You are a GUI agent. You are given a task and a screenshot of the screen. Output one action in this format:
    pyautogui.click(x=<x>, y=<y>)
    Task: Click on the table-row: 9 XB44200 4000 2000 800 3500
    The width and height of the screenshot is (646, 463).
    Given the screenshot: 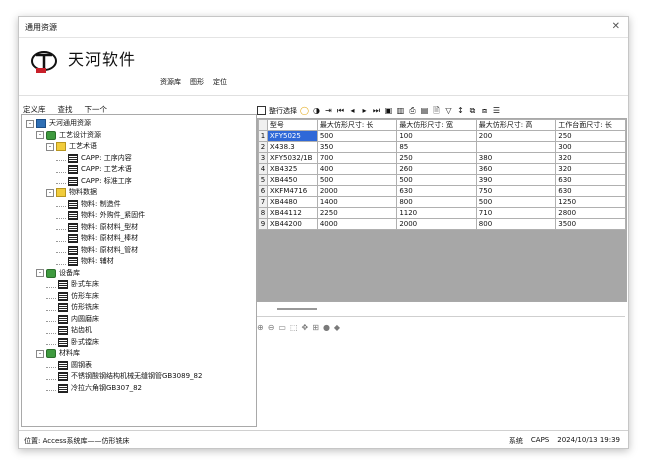 What is the action you would take?
    pyautogui.click(x=442, y=224)
    